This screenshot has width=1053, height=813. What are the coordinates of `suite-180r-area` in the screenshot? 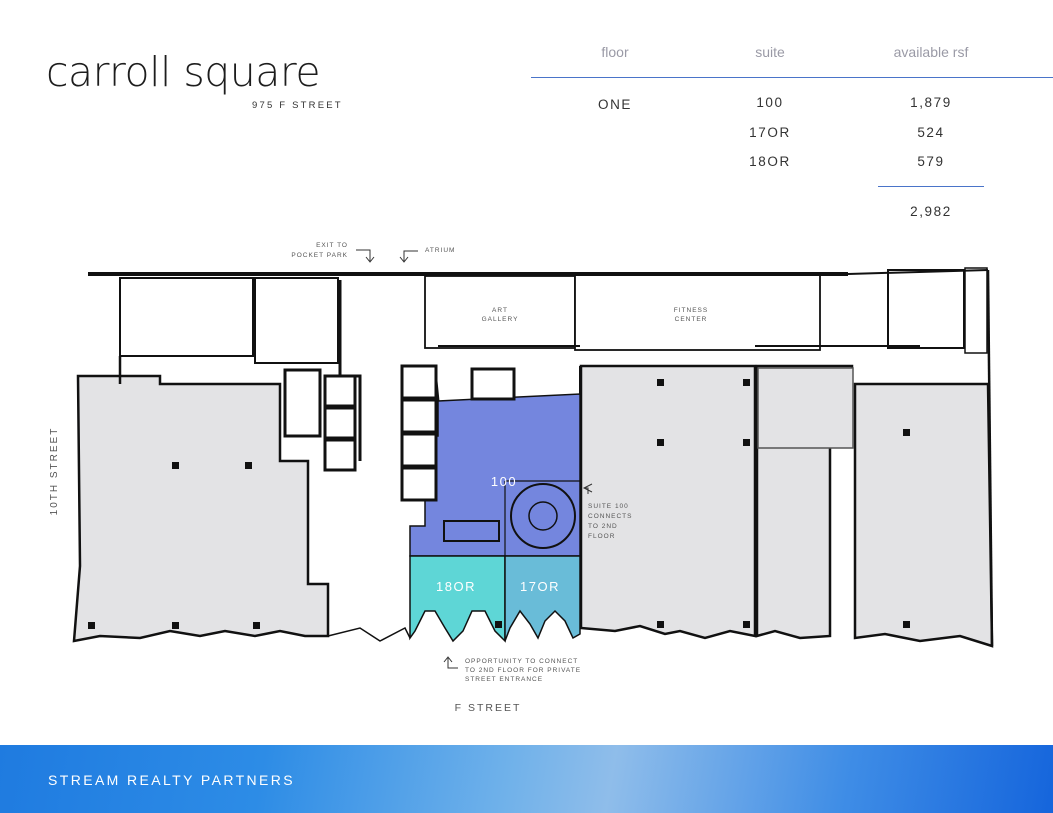 It's located at (457, 599).